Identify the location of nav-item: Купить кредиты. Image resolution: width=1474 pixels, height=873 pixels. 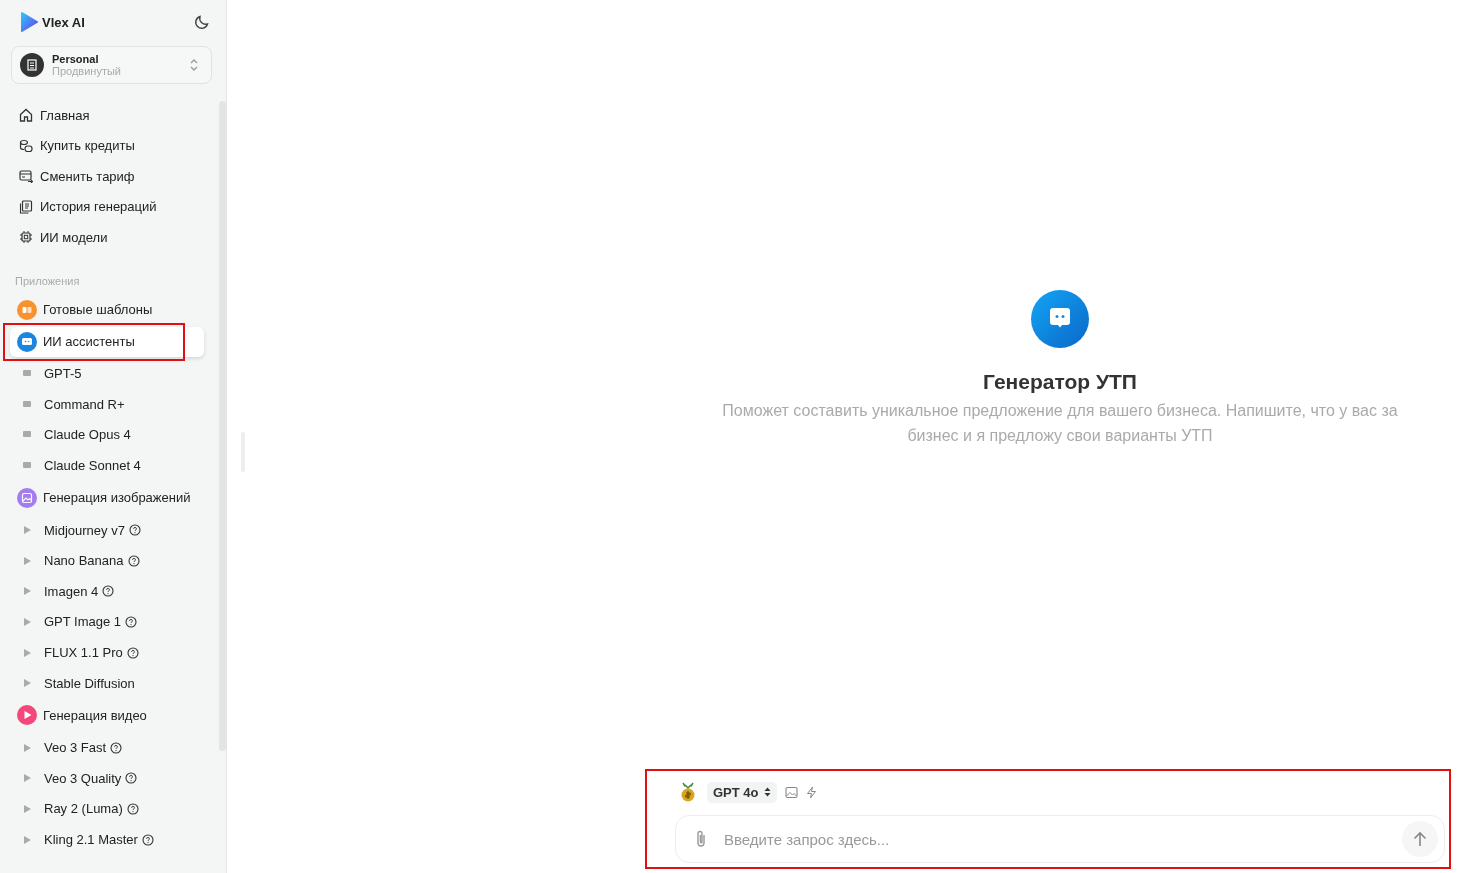
(99, 145).